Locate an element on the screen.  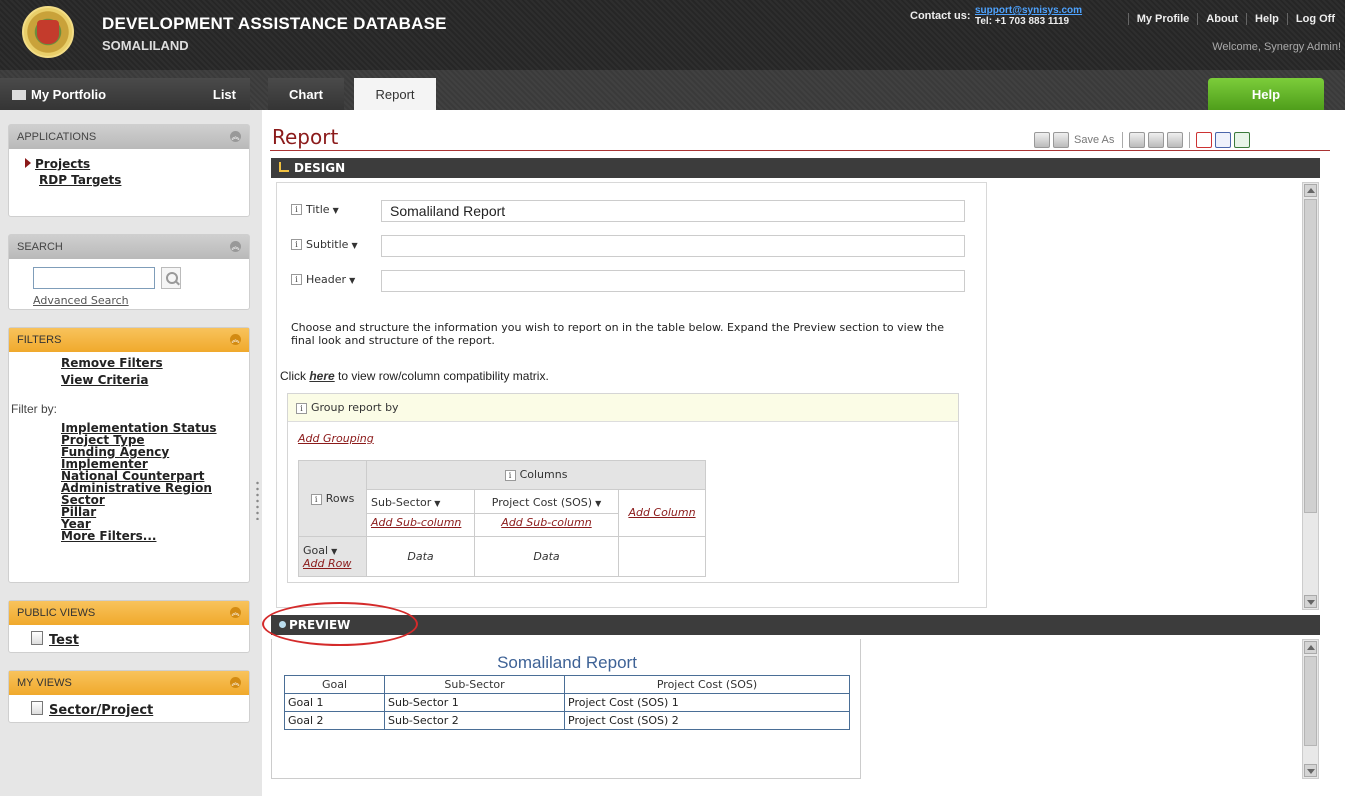
preview-header-sub-sector: Sub-Sector is located at coordinates (474, 684).